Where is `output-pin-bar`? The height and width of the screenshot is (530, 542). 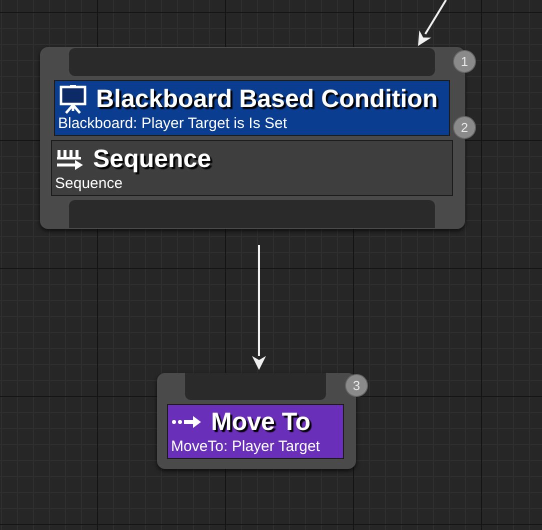 output-pin-bar is located at coordinates (252, 214).